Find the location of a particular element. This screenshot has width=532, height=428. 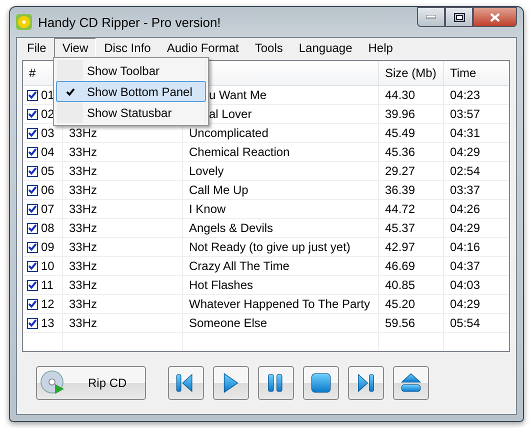

table-cell: 04:31 is located at coordinates (465, 133).